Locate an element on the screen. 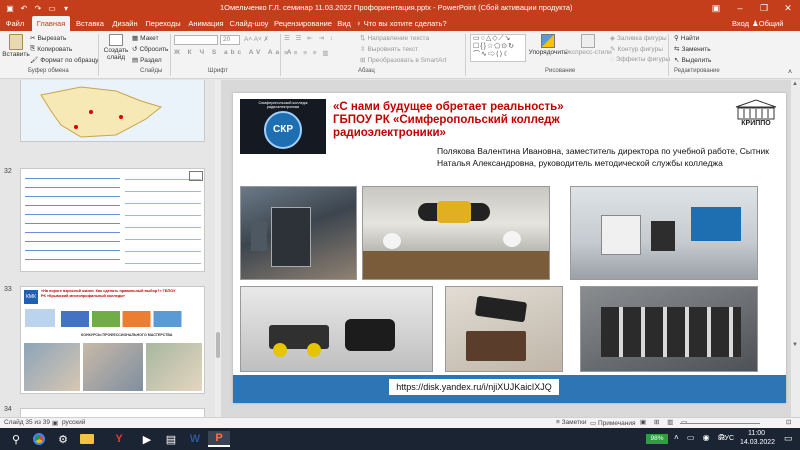 This screenshot has height=450, width=800. tab-review: Рецензирование is located at coordinates (303, 23).